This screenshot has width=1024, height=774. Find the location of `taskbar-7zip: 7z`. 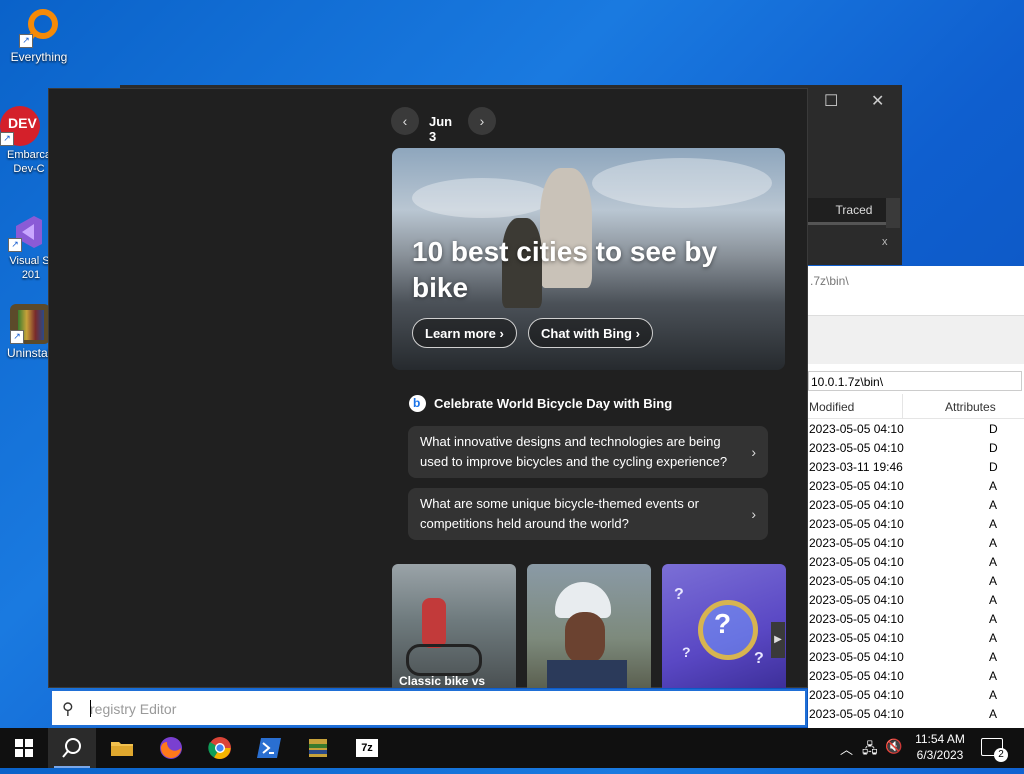

taskbar-7zip: 7z is located at coordinates (367, 748).